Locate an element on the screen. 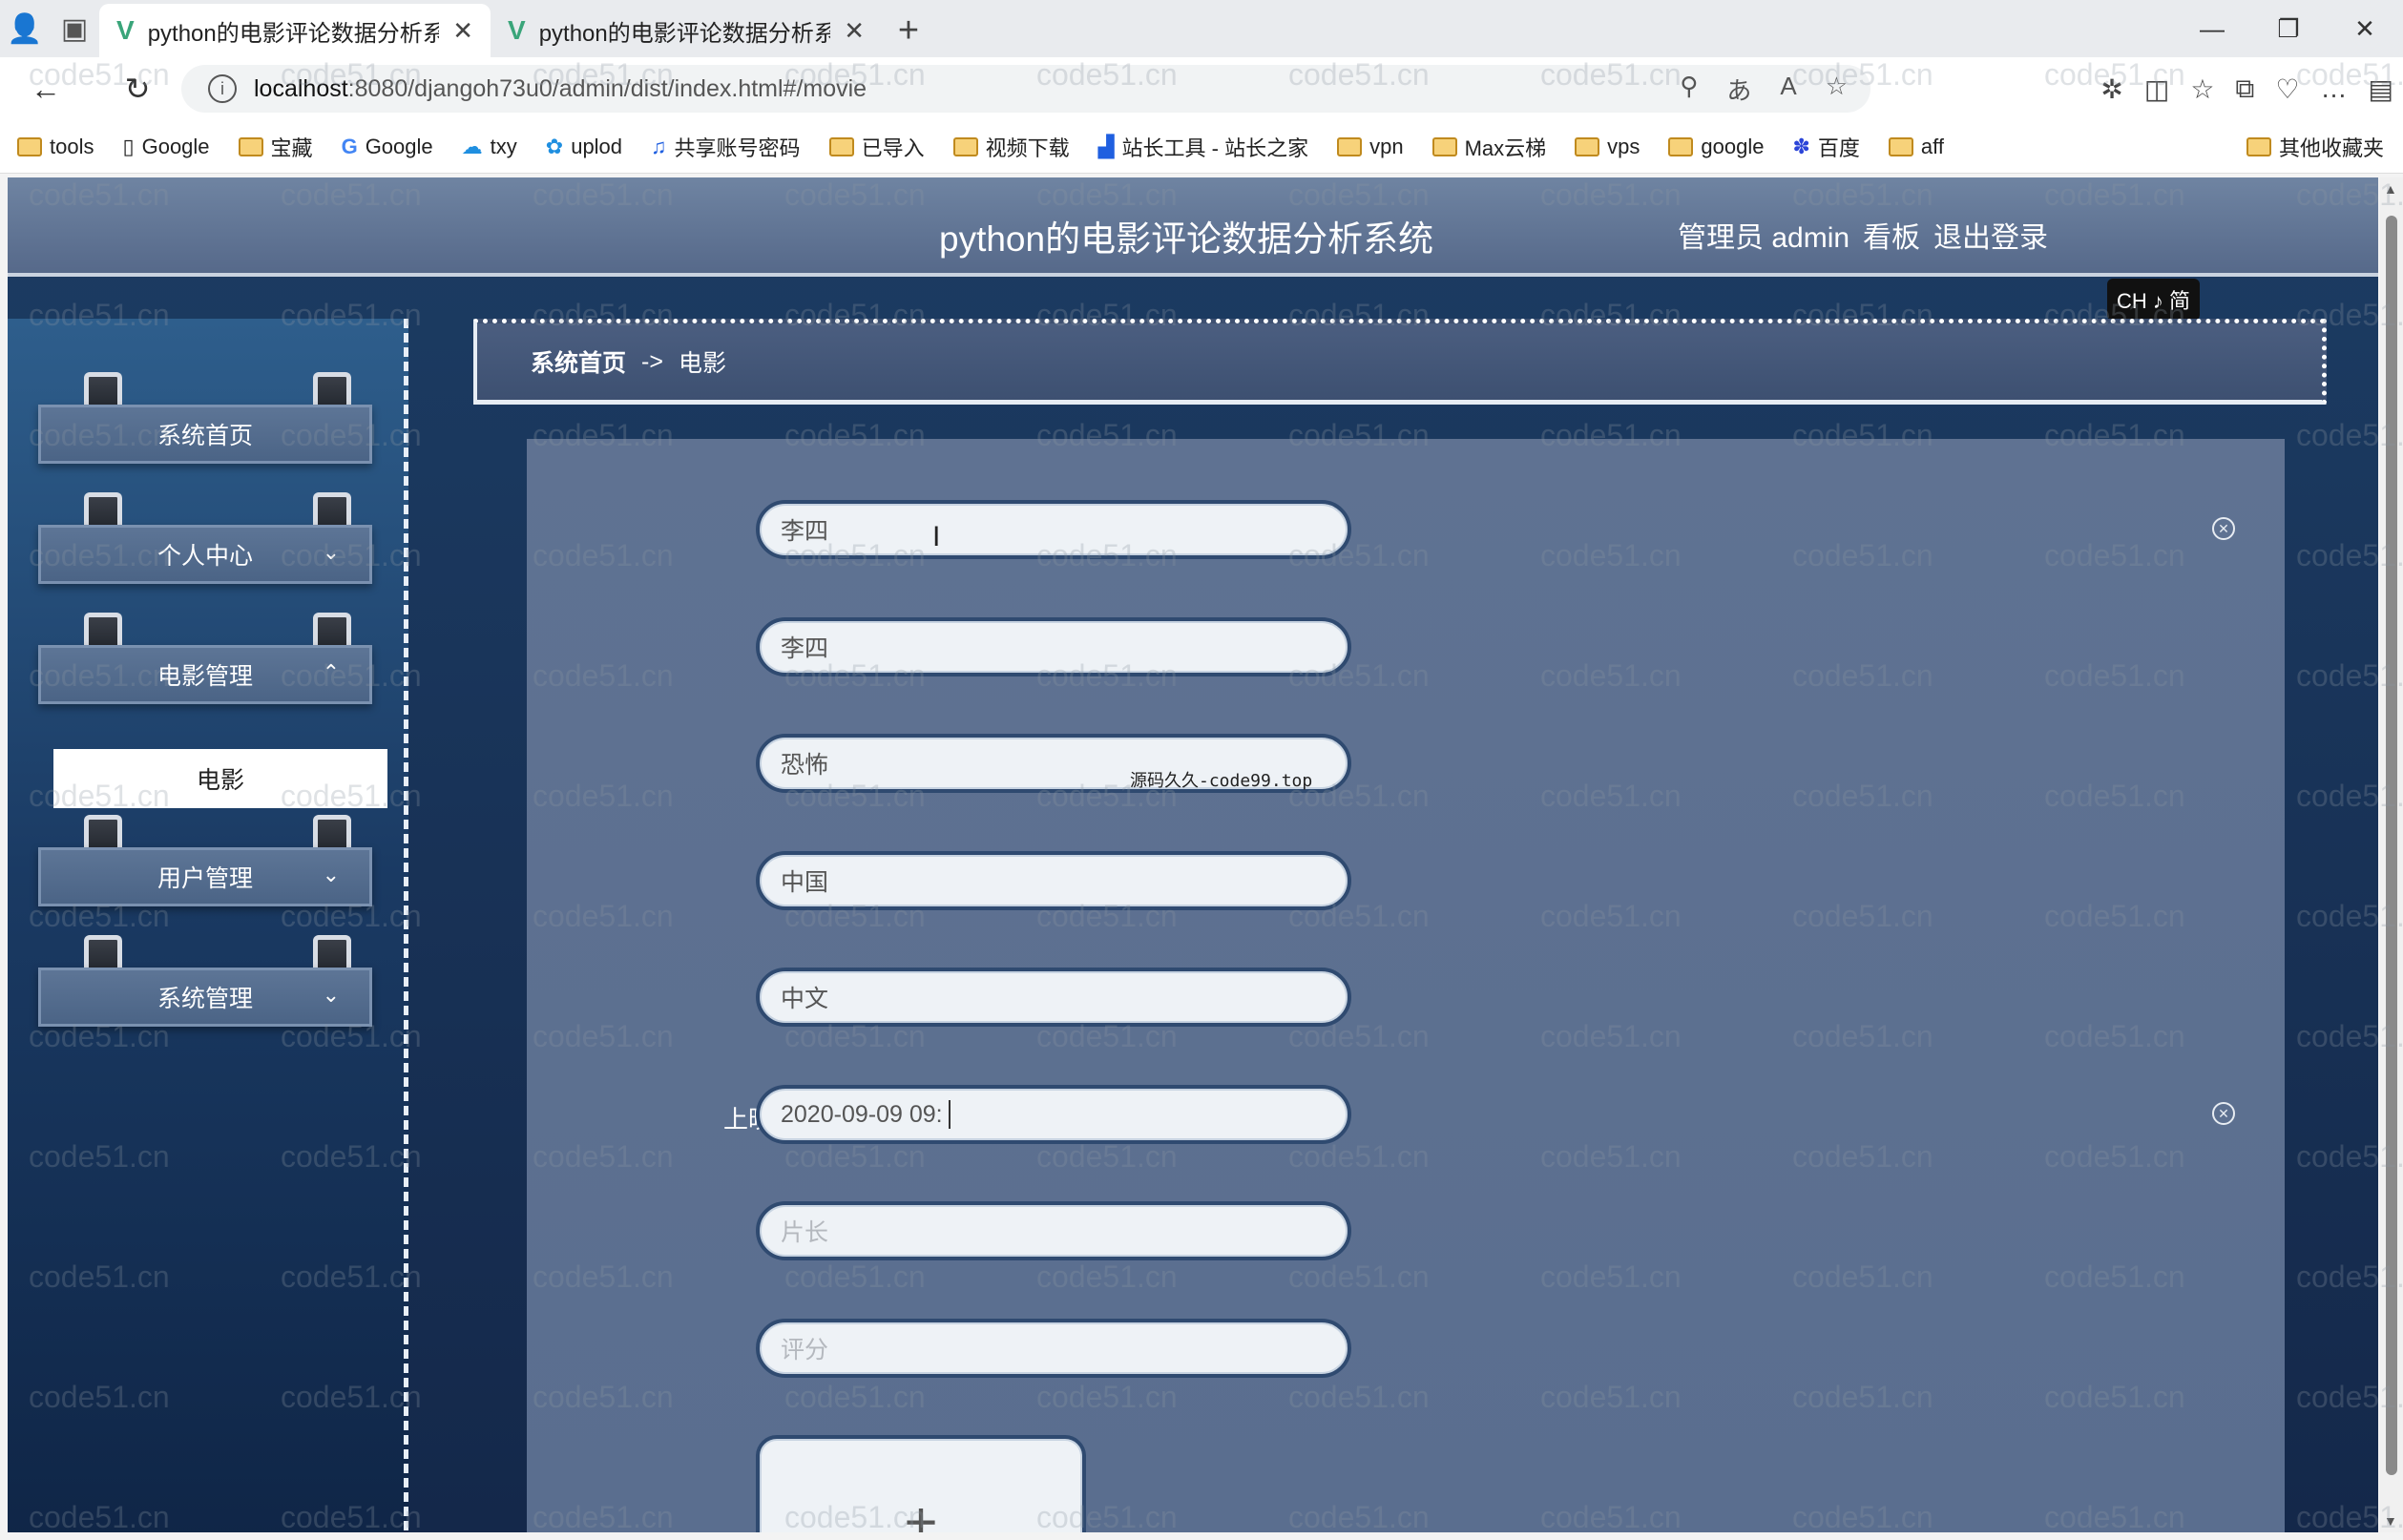 This screenshot has height=1540, width=2403. key-icon: ⚲ is located at coordinates (1689, 89).